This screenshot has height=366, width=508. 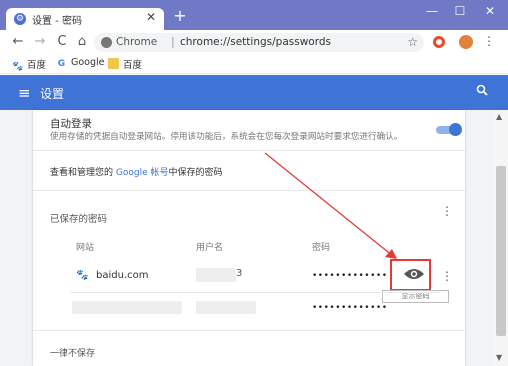 What do you see at coordinates (330, 205) in the screenshot?
I see `annotation-arrow-icon` at bounding box center [330, 205].